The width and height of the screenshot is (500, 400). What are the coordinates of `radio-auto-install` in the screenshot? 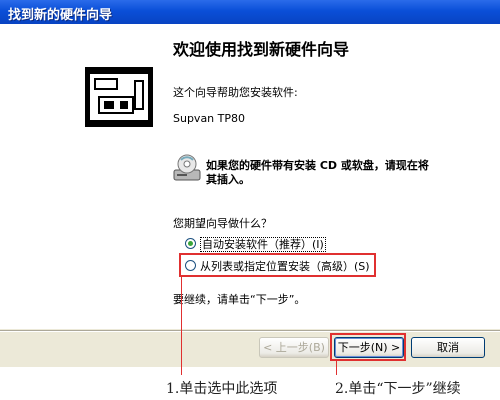 It's located at (190, 243).